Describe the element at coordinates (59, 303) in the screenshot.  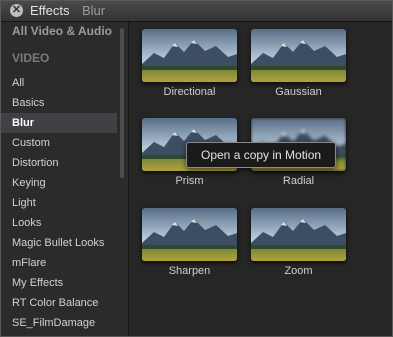
I see `sidebar-item-rt-color-balance: RT Color Balance` at that location.